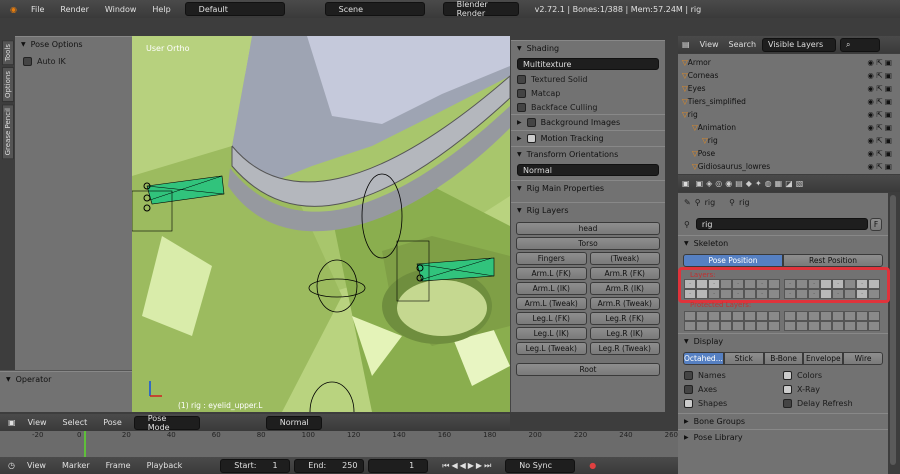  I want to click on viewport-menu-pose: Pose, so click(112, 422).